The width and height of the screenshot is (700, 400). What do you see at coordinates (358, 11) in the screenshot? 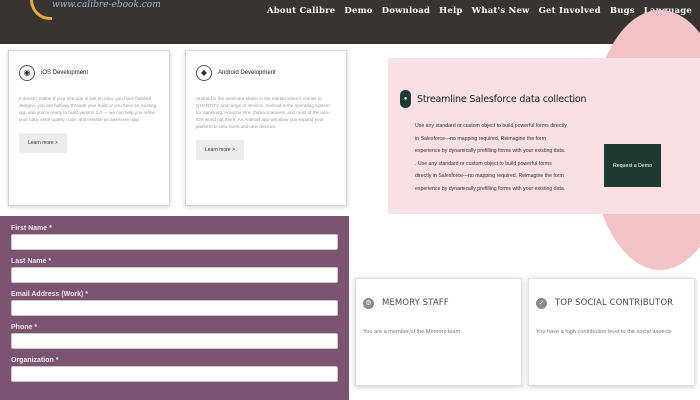
I see `nav-item-demo: Demo` at bounding box center [358, 11].